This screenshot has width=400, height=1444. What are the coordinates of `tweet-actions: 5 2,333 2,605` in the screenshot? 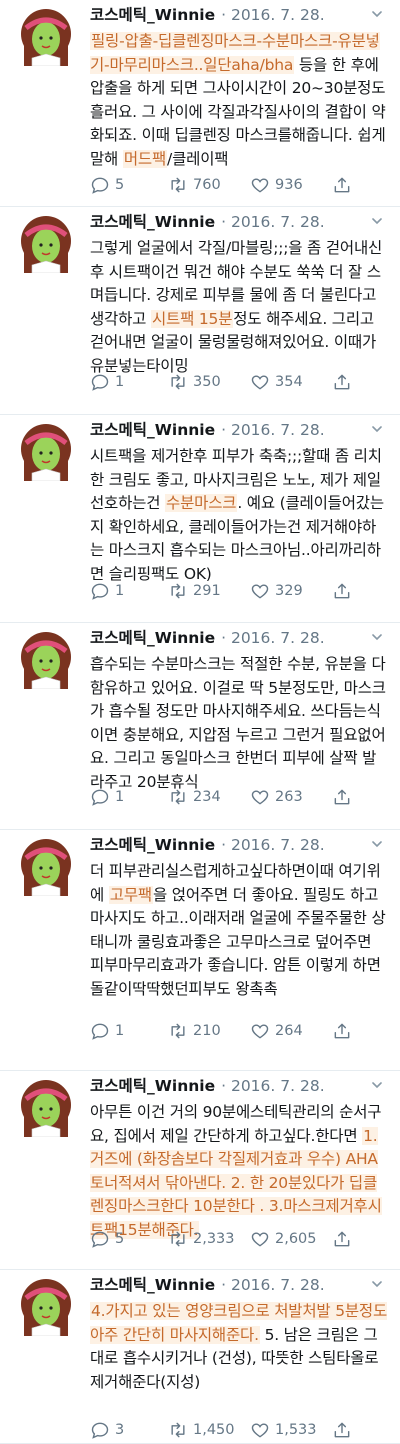 It's located at (235, 1239).